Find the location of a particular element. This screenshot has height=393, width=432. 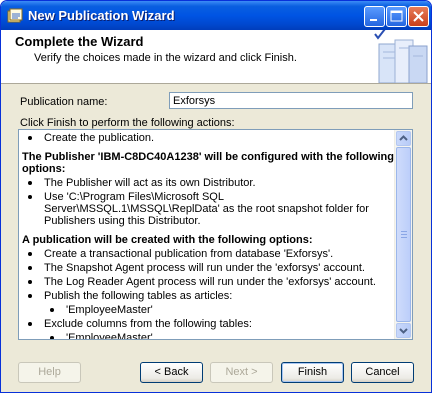

maximize-button is located at coordinates (396, 16).